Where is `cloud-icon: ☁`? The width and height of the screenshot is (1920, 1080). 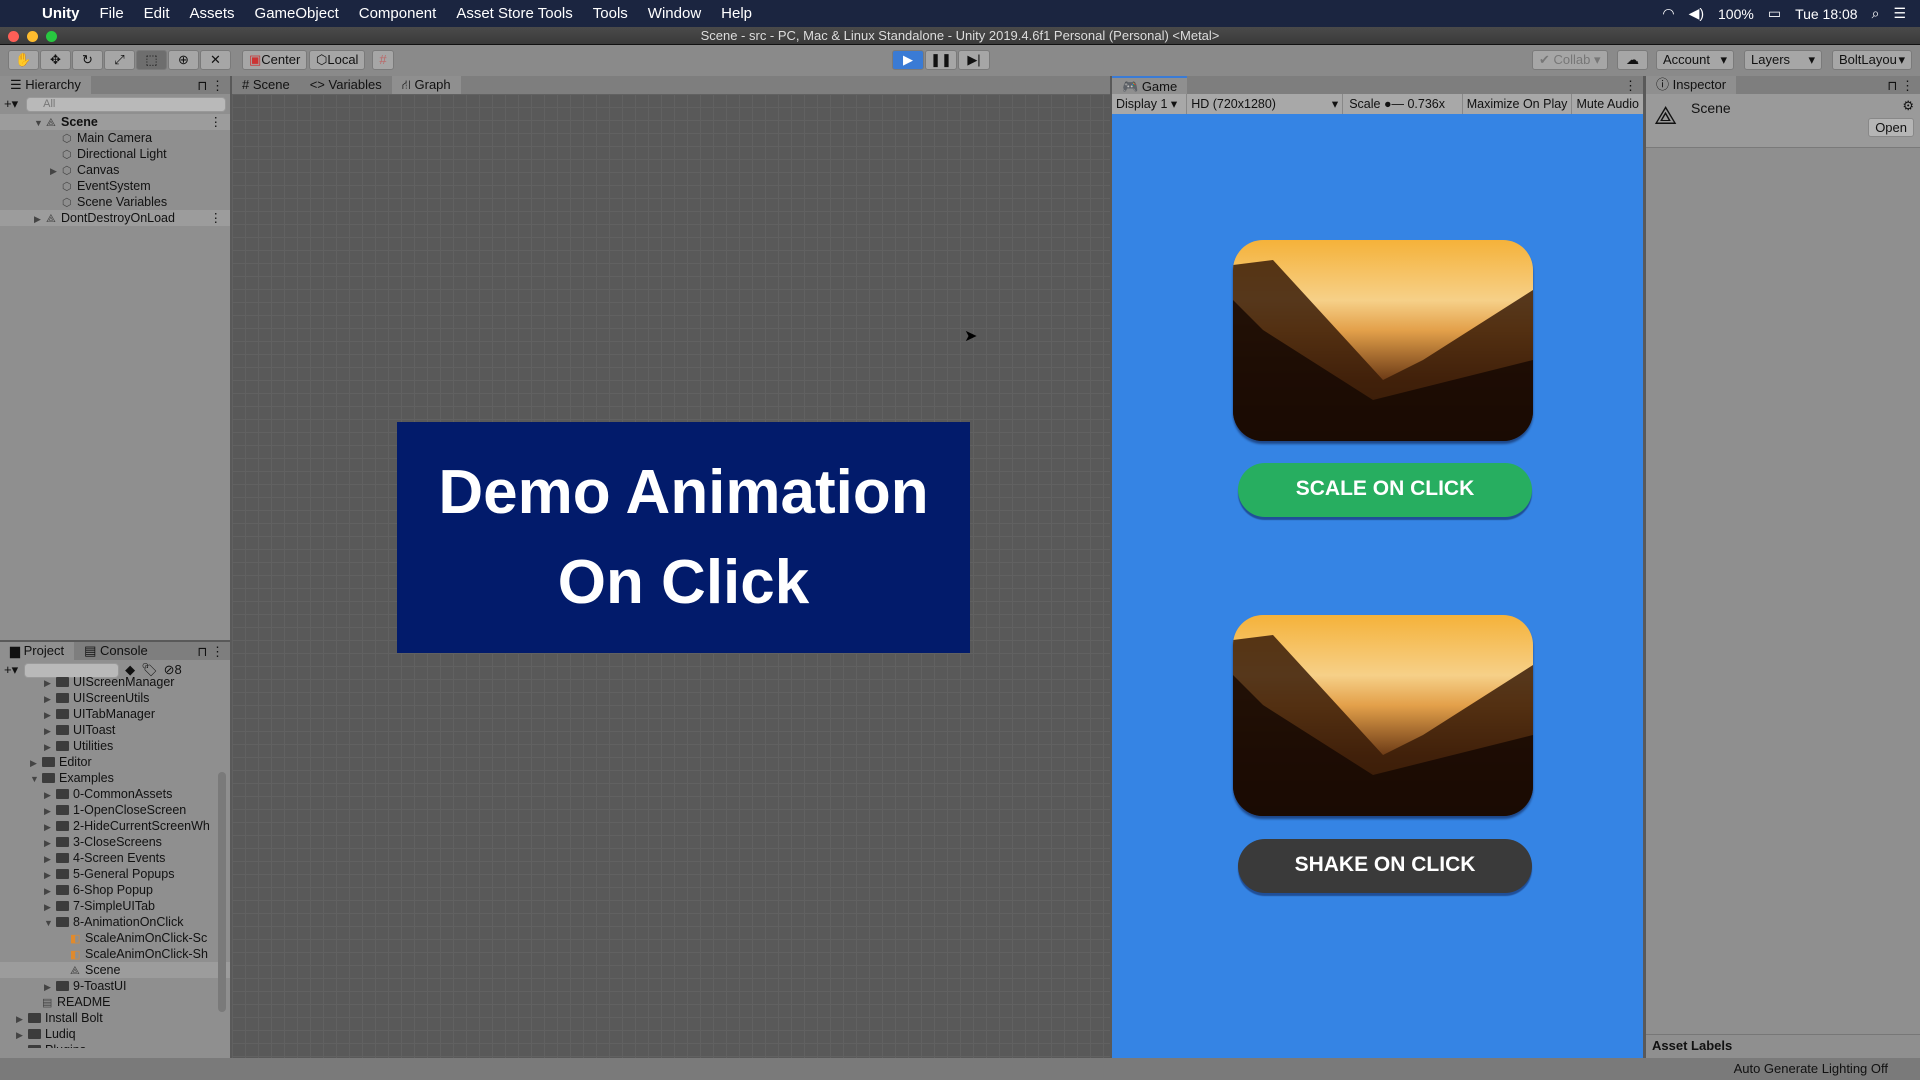
cloud-icon: ☁ is located at coordinates (1632, 60).